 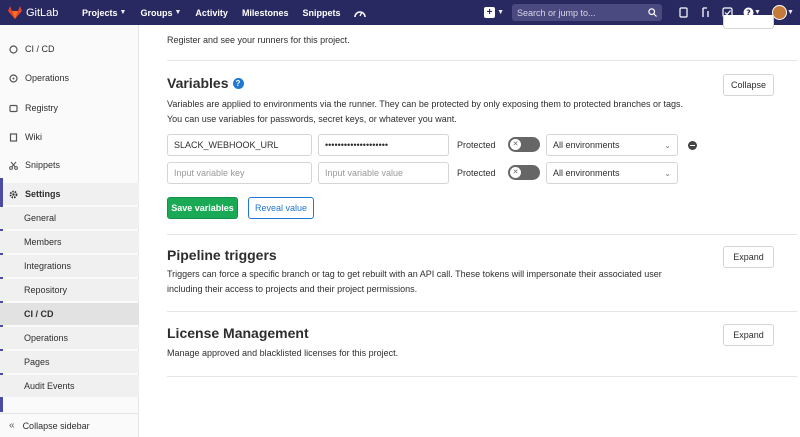 I want to click on reveal-value-button: Reveal value, so click(x=281, y=208).